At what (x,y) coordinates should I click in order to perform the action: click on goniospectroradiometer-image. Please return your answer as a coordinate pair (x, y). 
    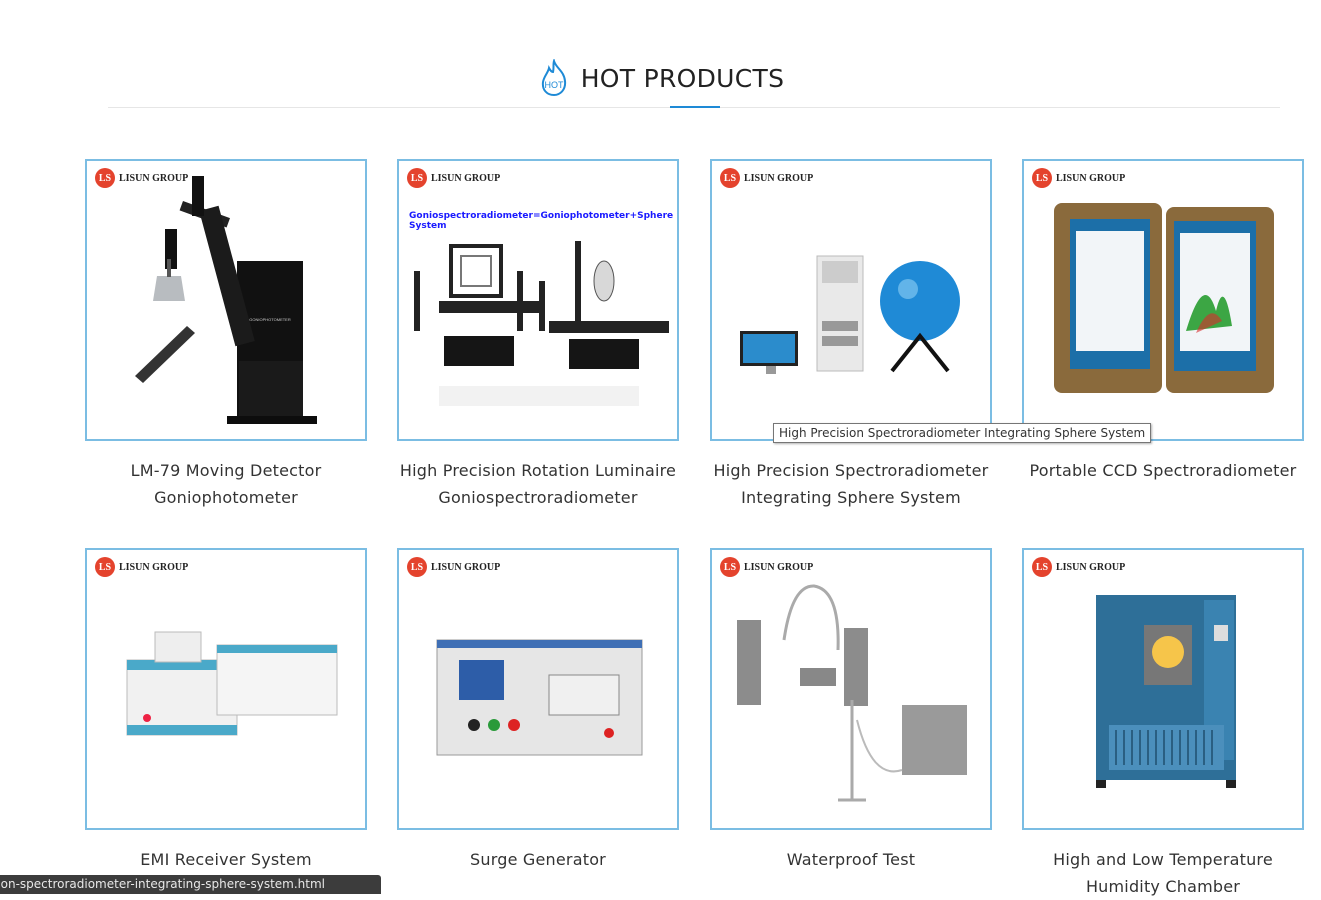
    Looking at the image, I should click on (541, 323).